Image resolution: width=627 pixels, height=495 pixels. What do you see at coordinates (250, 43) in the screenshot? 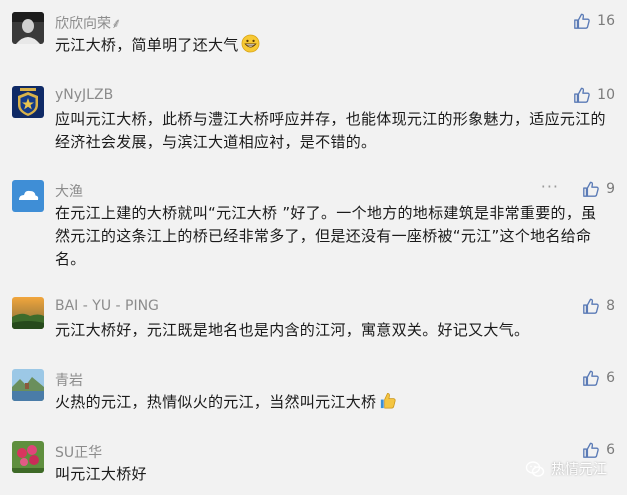
I see `grinning-face-icon` at bounding box center [250, 43].